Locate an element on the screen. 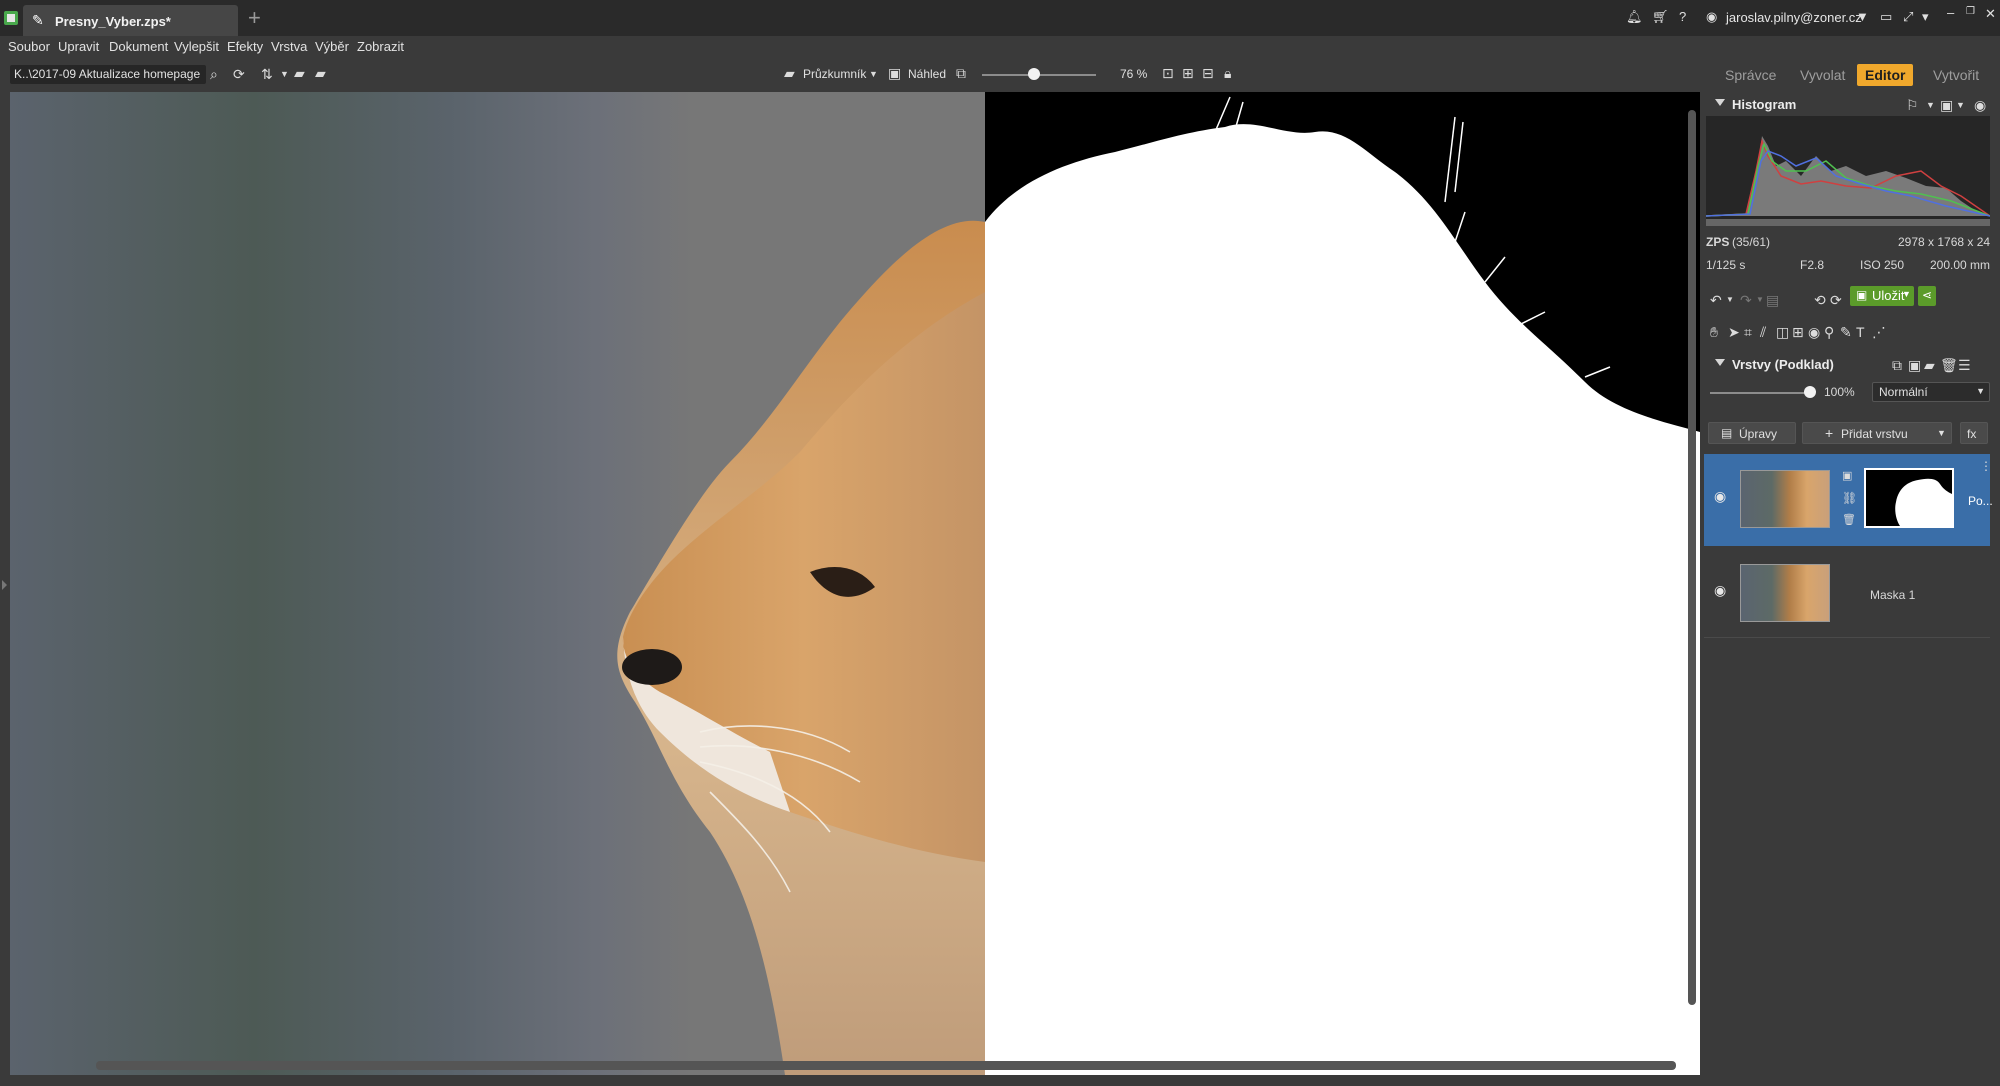  layer-row-selected: ◉ ▣ ⛓︎ 🗑︎ Po... ⋮ is located at coordinates (1848, 500).